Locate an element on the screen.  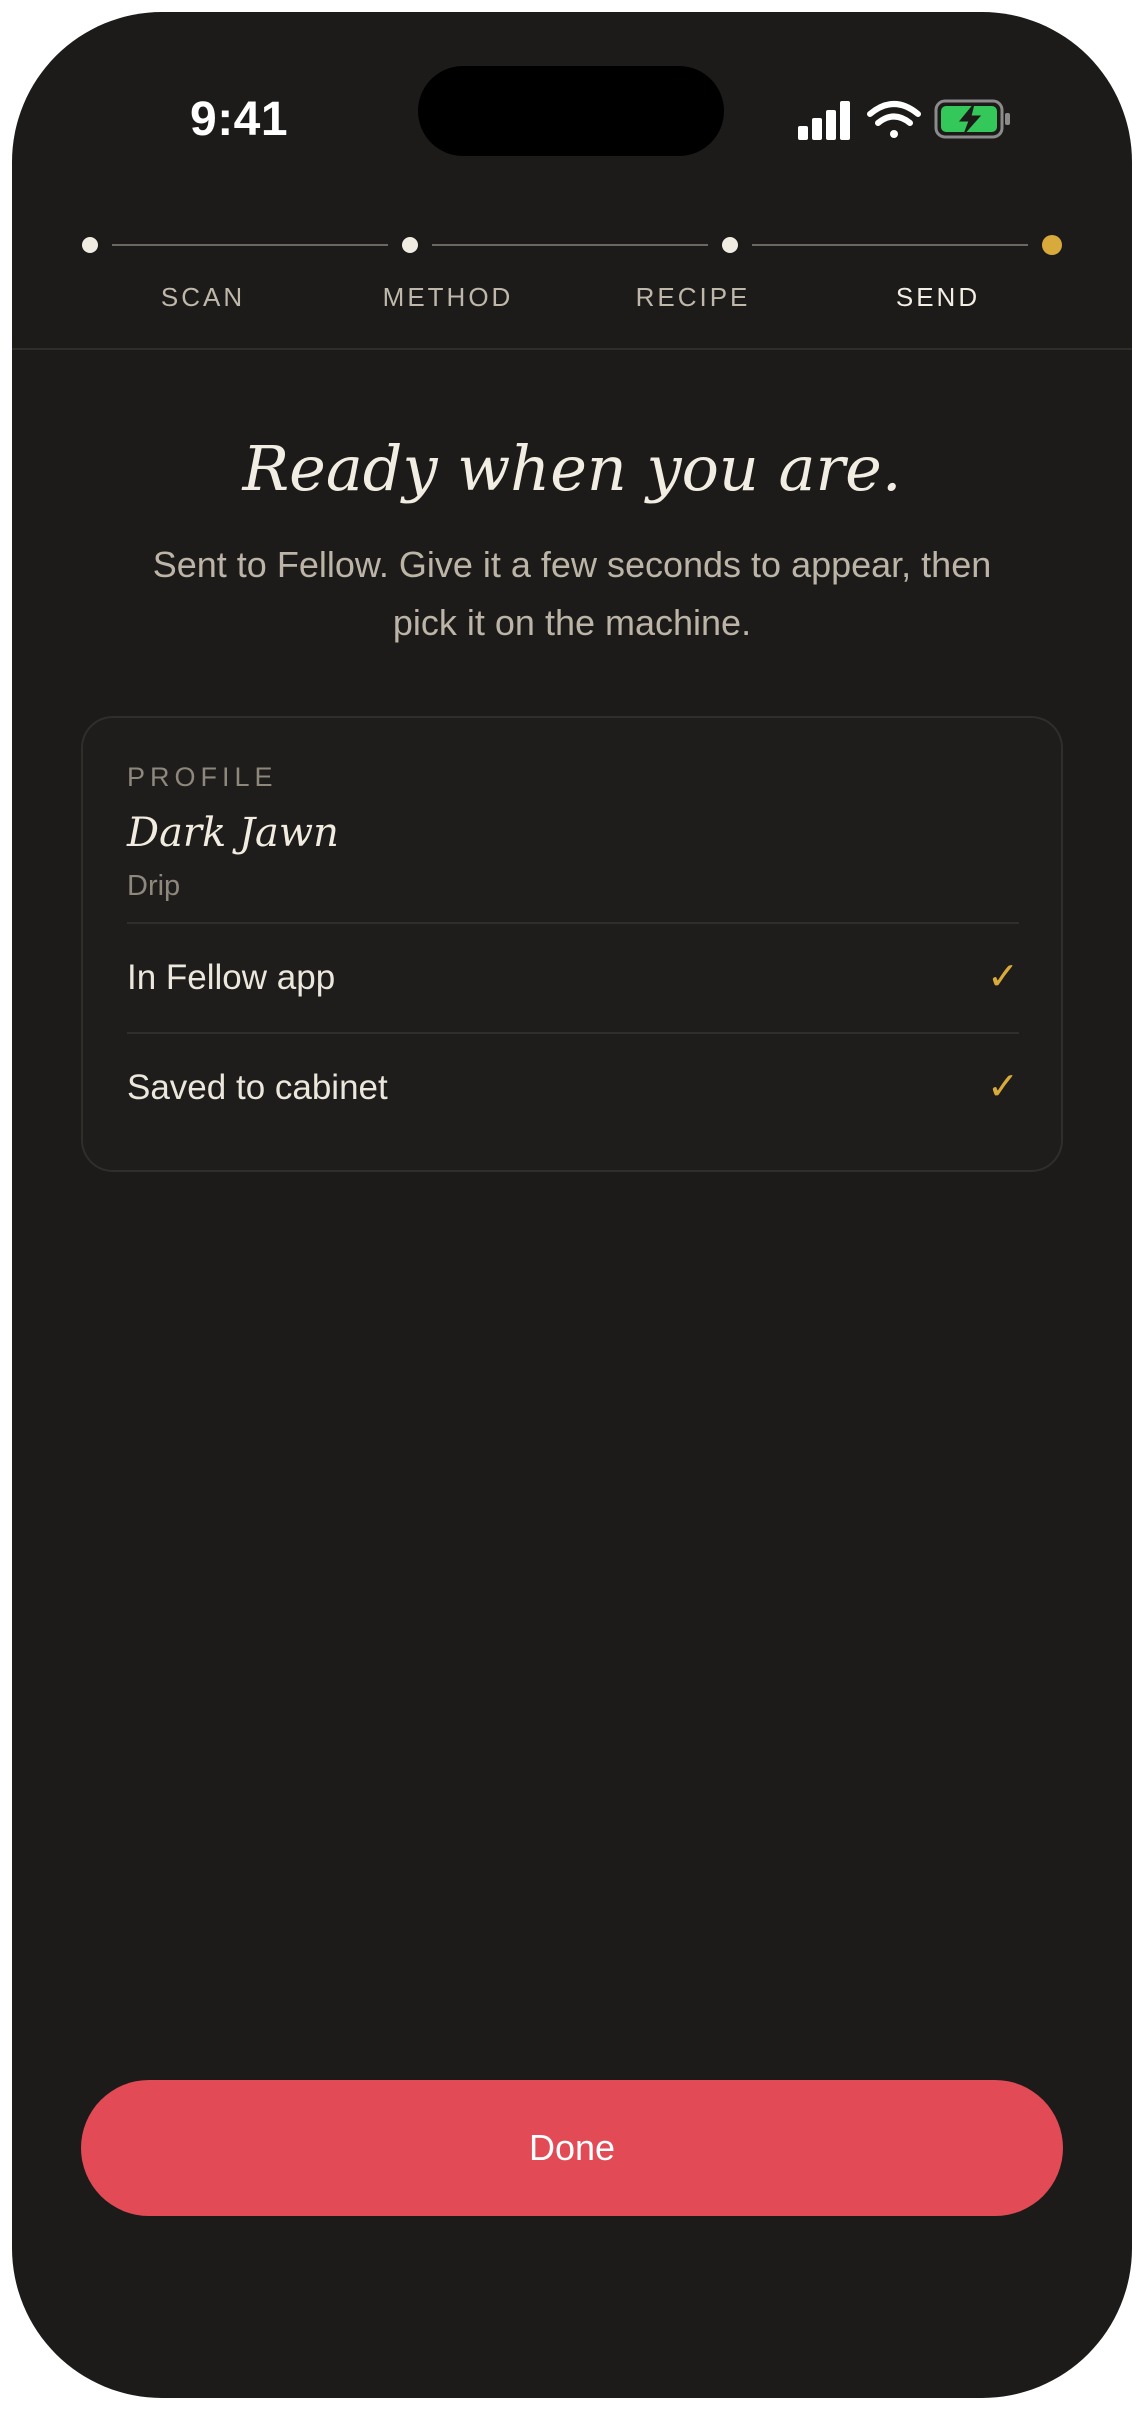
dynamic-island is located at coordinates (571, 111).